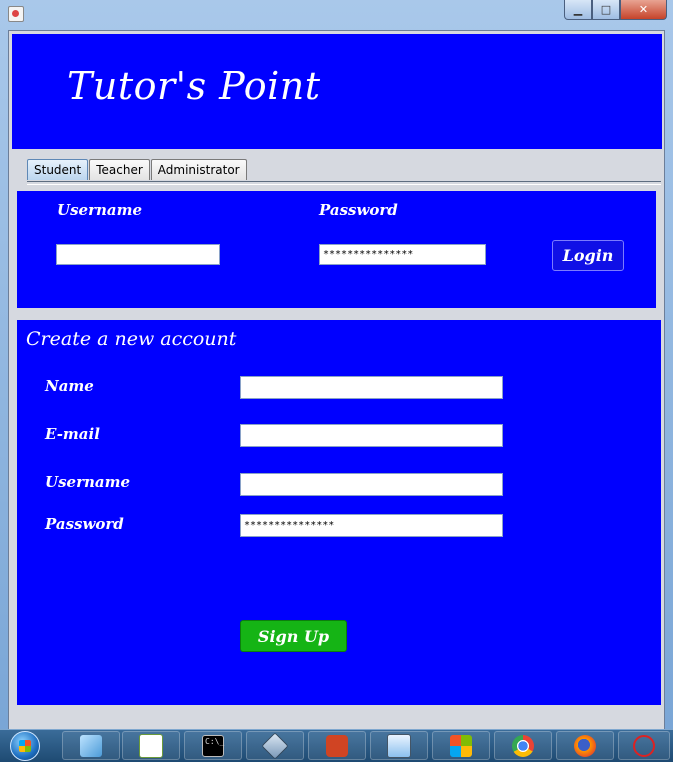 This screenshot has width=673, height=762. What do you see at coordinates (371, 484) in the screenshot?
I see `signup-username-input` at bounding box center [371, 484].